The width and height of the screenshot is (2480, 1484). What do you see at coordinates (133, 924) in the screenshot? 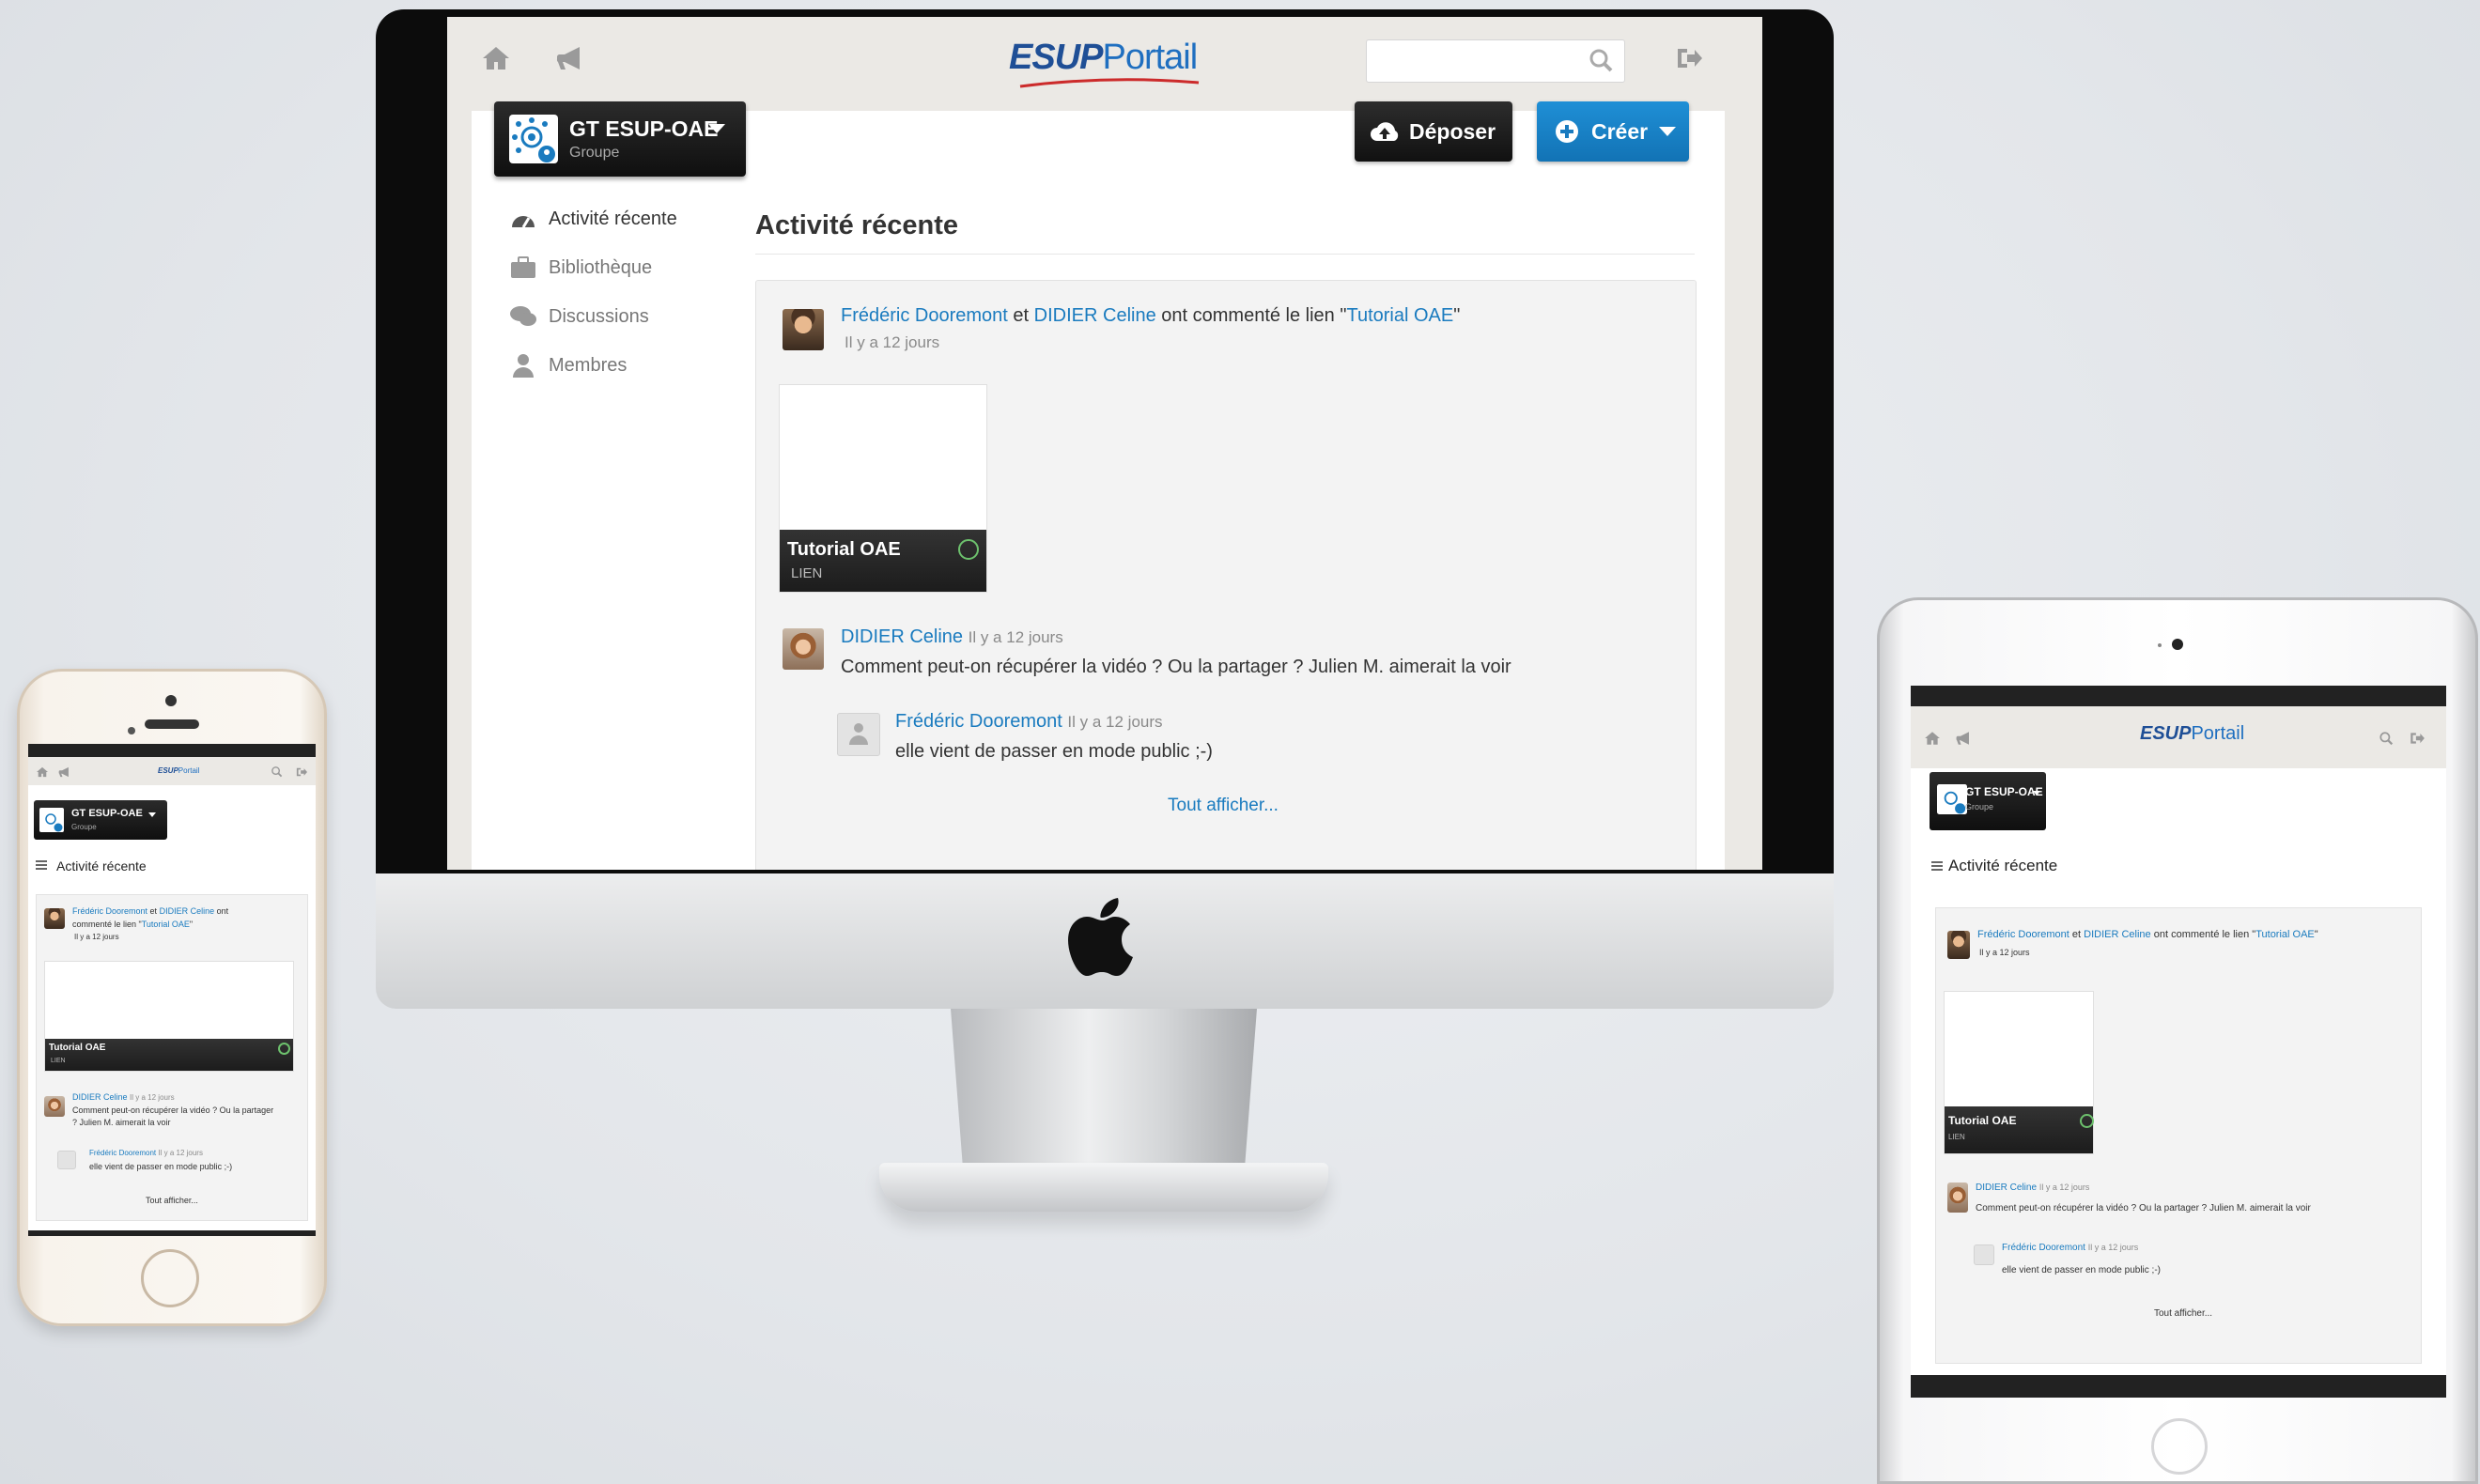
I see `activity-summary-line2: commenté le lien "Tutorial OAE"` at bounding box center [133, 924].